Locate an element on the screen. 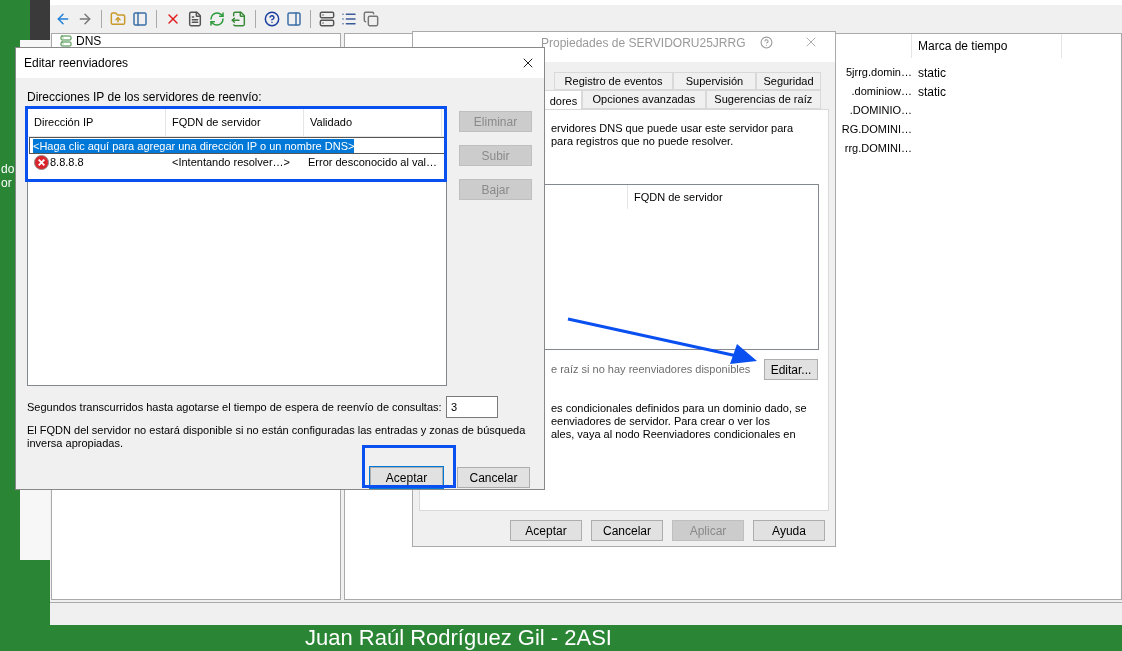 The image size is (1122, 651). dialog-button: Aceptar is located at coordinates (546, 530).